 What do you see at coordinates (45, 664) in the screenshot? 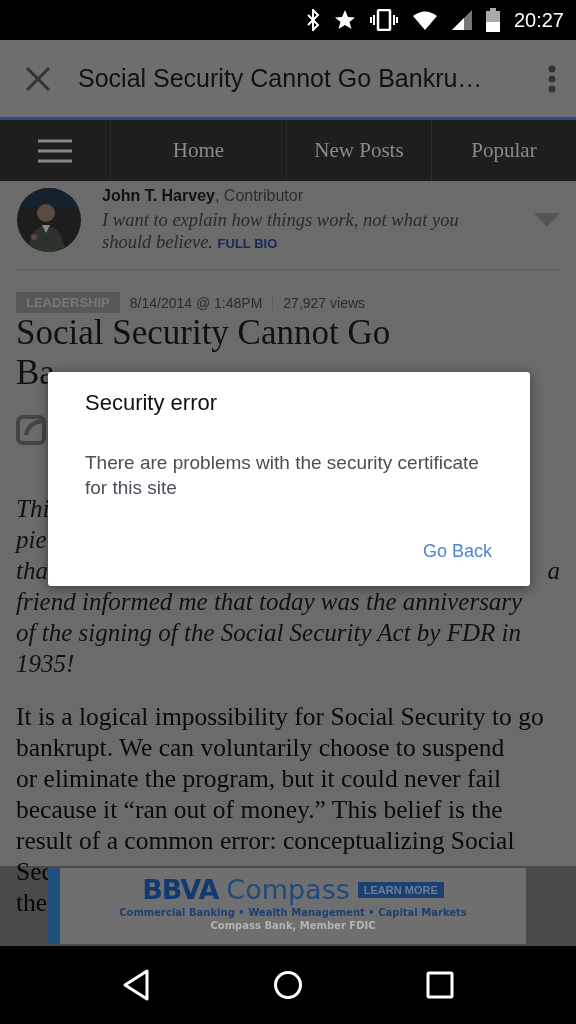
I see `intro-text: 1935!` at bounding box center [45, 664].